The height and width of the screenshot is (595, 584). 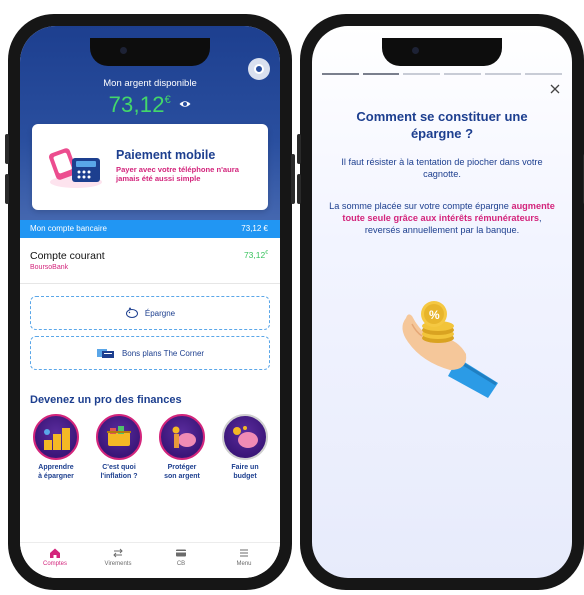 I want to click on tile-label-line1: Protéger, so click(x=182, y=467).